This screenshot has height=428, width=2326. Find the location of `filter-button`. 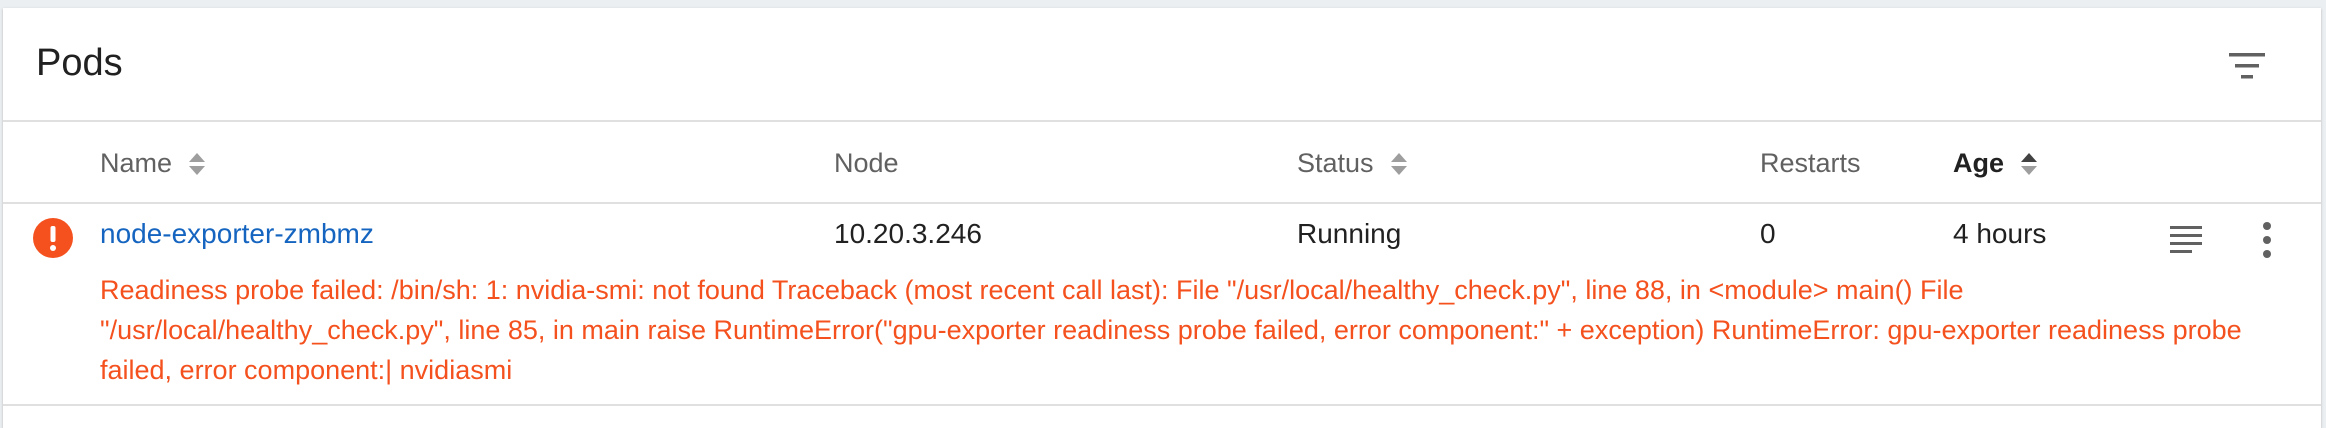

filter-button is located at coordinates (2247, 66).